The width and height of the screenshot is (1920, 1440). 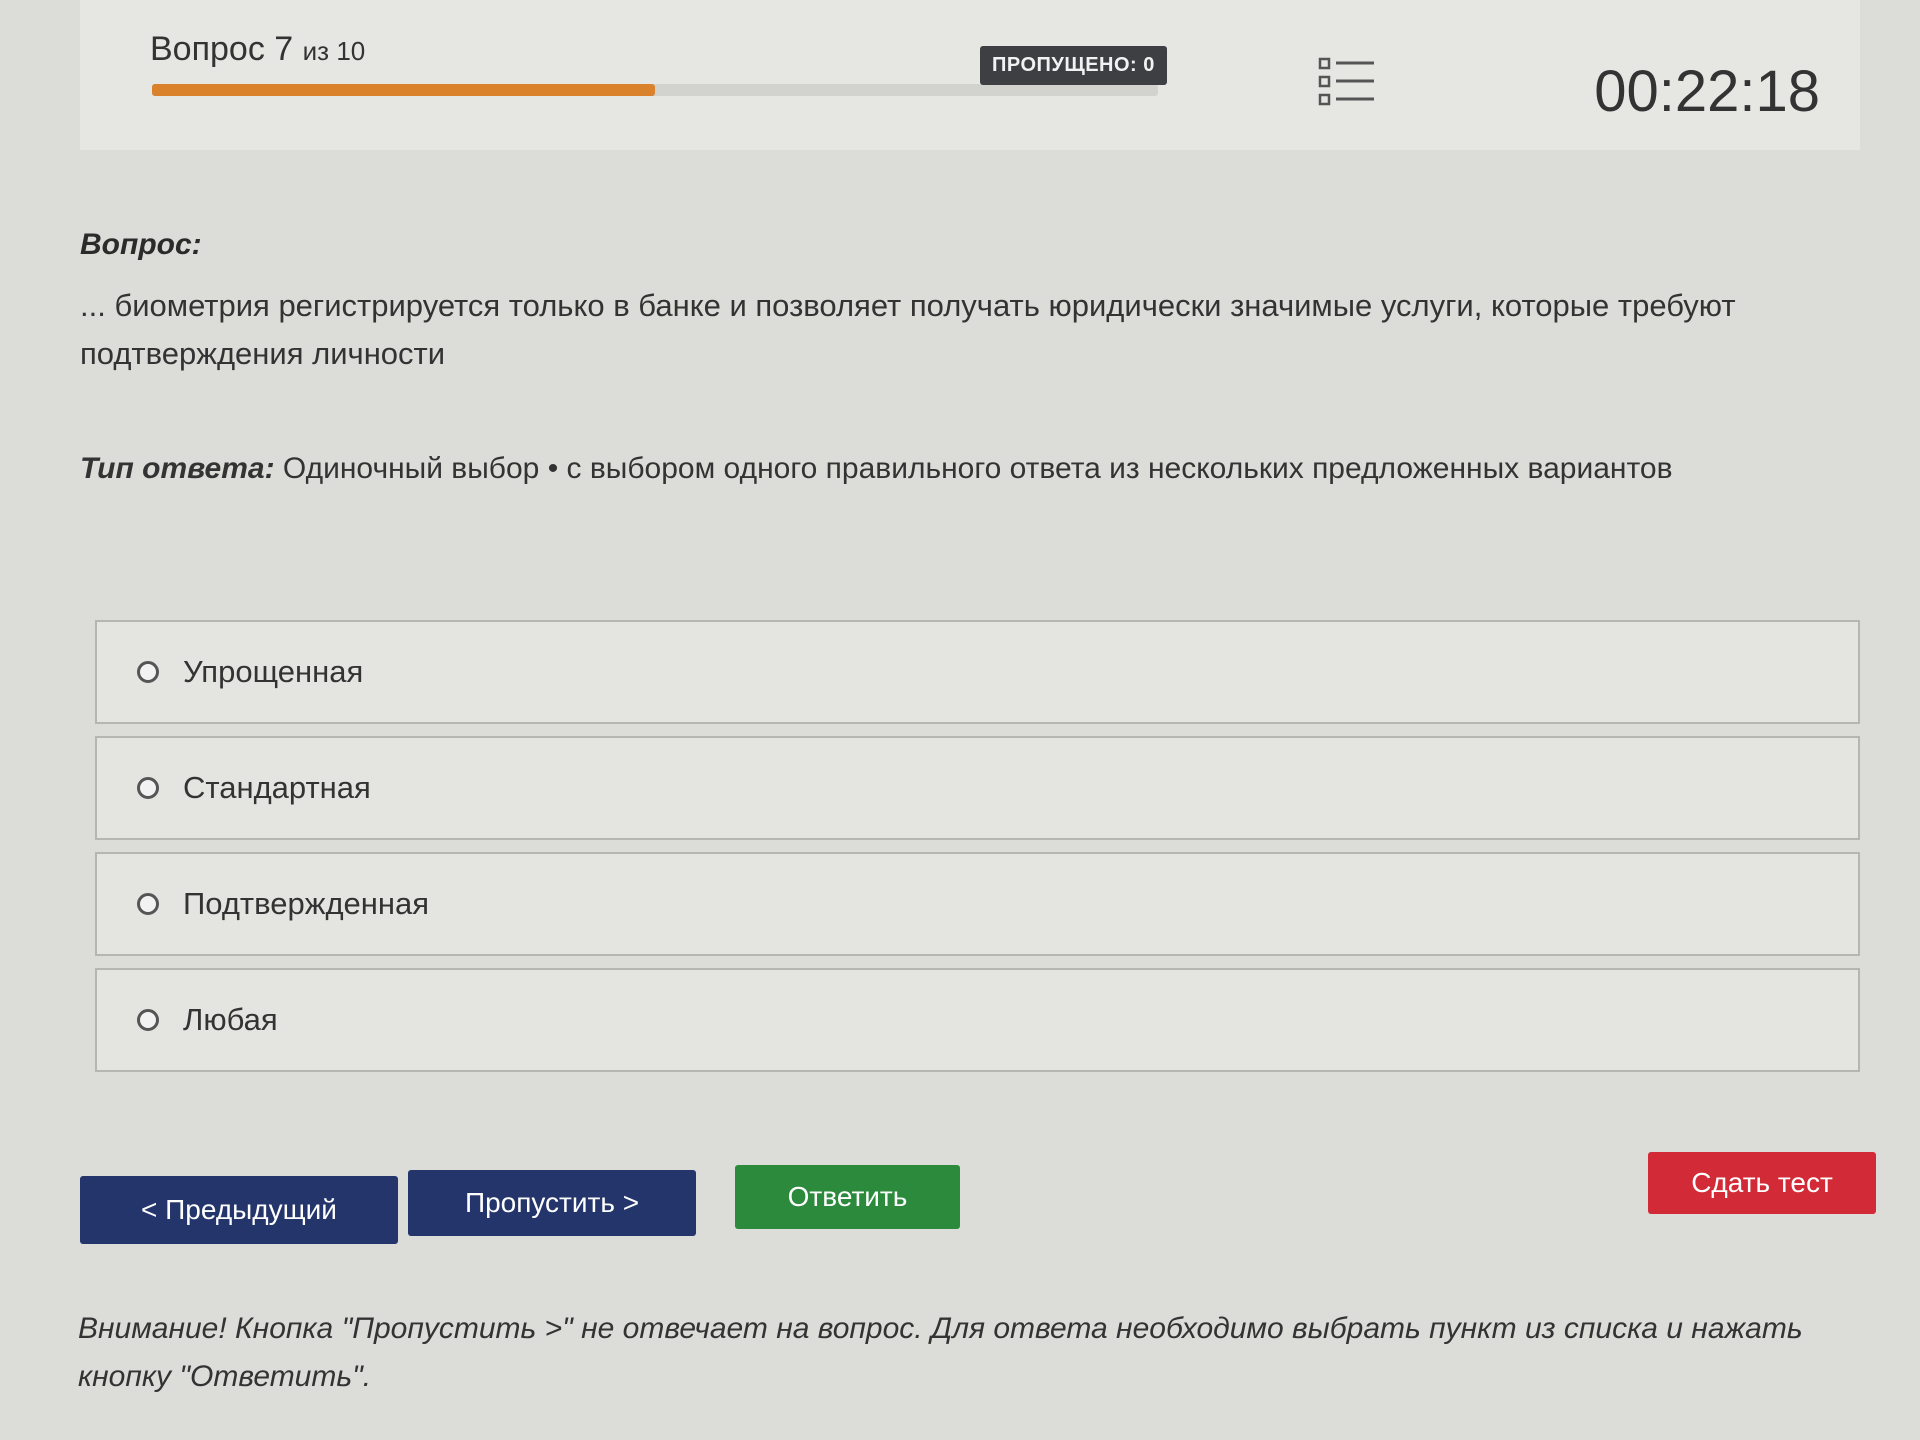 What do you see at coordinates (273, 671) in the screenshot?
I see `option-label: Упрощенная` at bounding box center [273, 671].